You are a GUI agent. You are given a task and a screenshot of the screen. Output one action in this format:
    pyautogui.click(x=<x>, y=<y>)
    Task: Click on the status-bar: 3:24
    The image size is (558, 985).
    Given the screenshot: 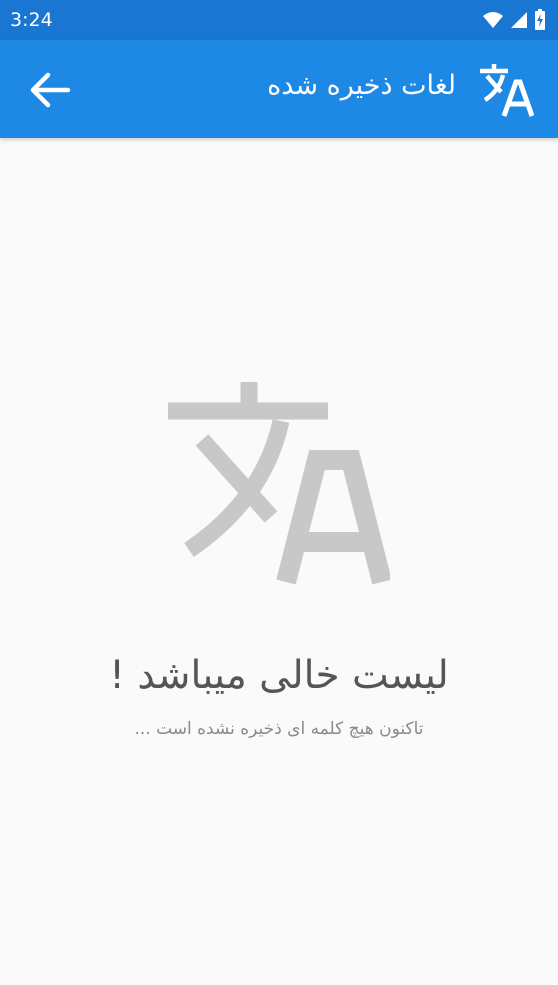 What is the action you would take?
    pyautogui.click(x=279, y=20)
    